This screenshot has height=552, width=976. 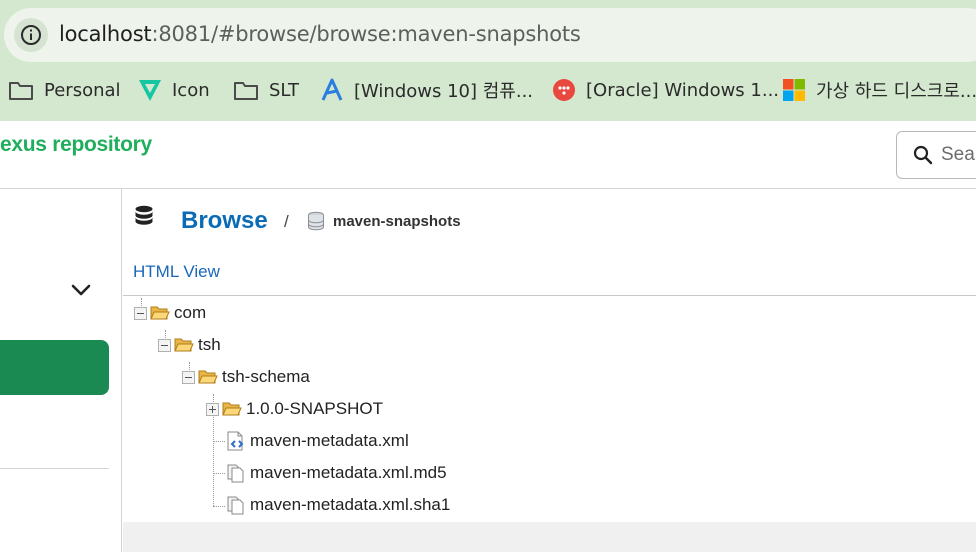 I want to click on tree-node-maven-metadata-md5: maven-metadata.xml.md5, so click(x=336, y=473).